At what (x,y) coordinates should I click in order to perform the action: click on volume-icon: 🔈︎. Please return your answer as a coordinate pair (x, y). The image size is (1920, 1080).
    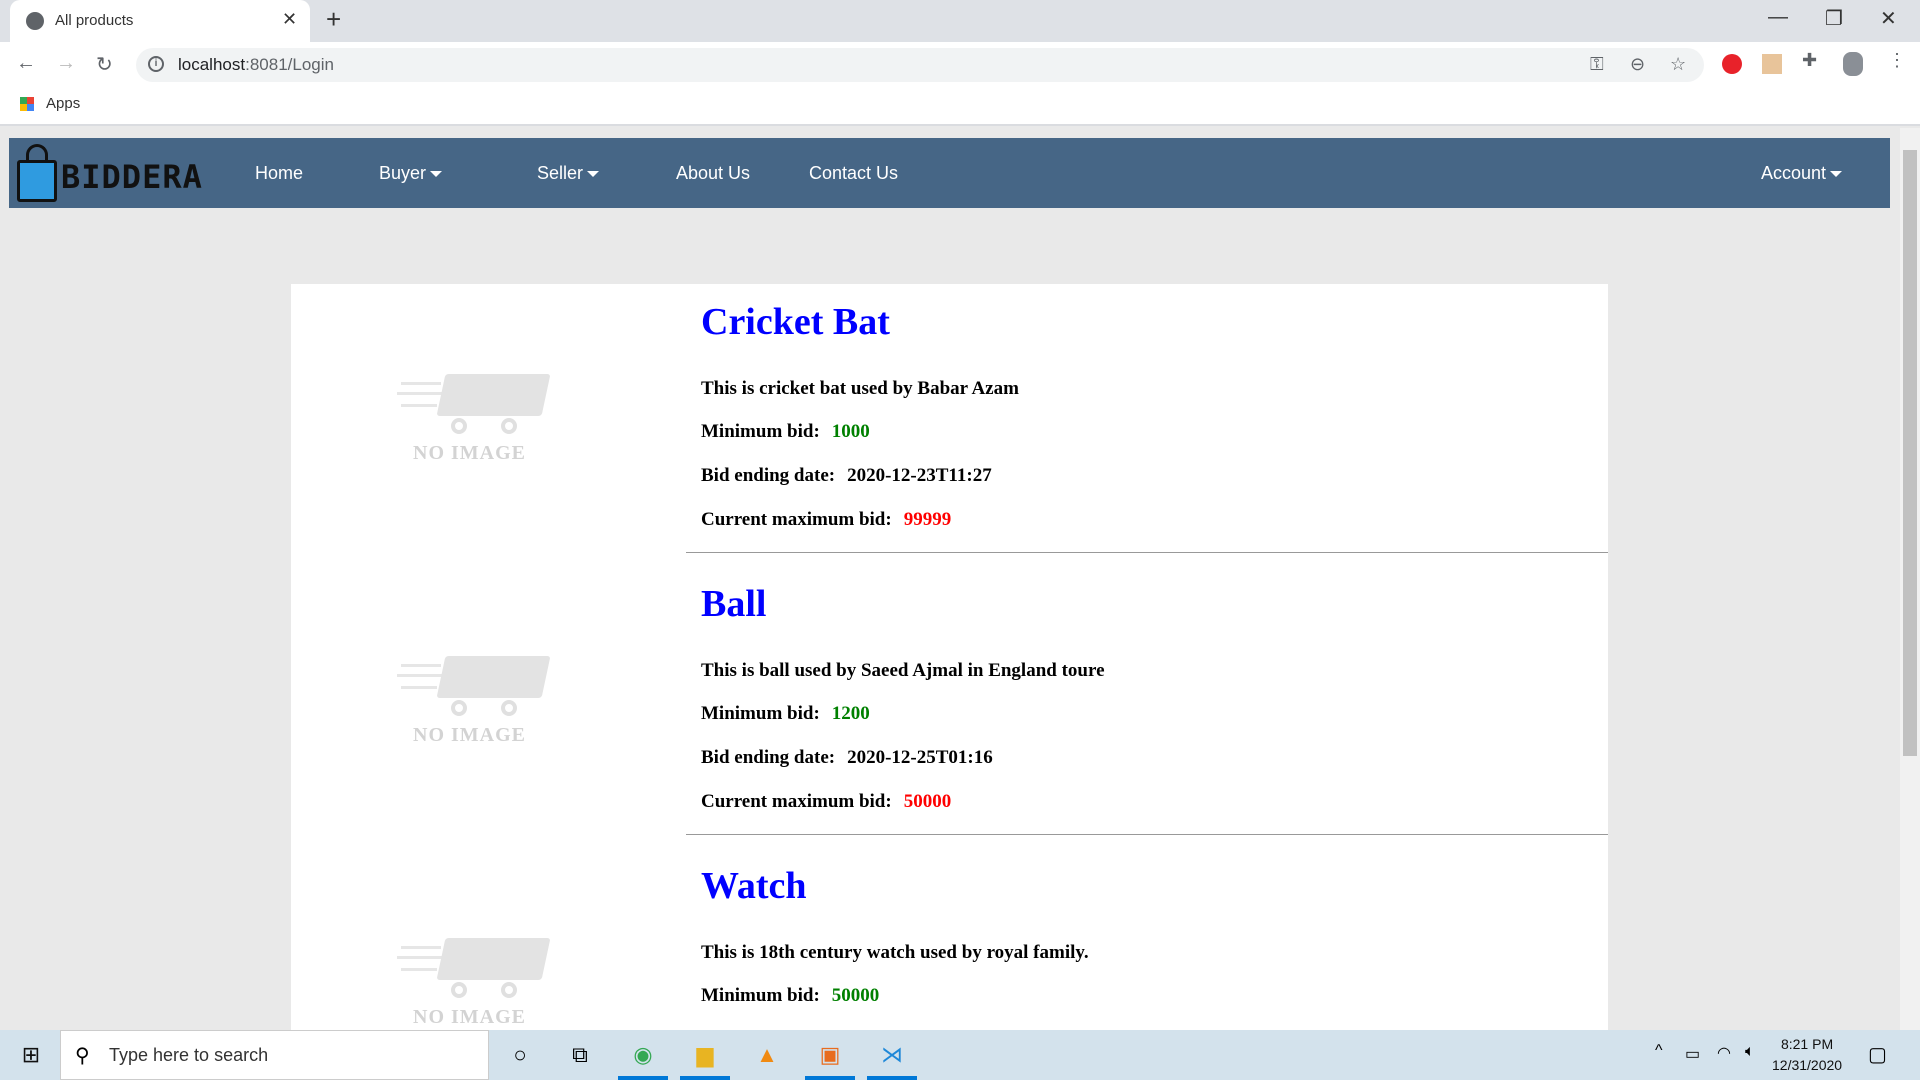
    Looking at the image, I should click on (1750, 1052).